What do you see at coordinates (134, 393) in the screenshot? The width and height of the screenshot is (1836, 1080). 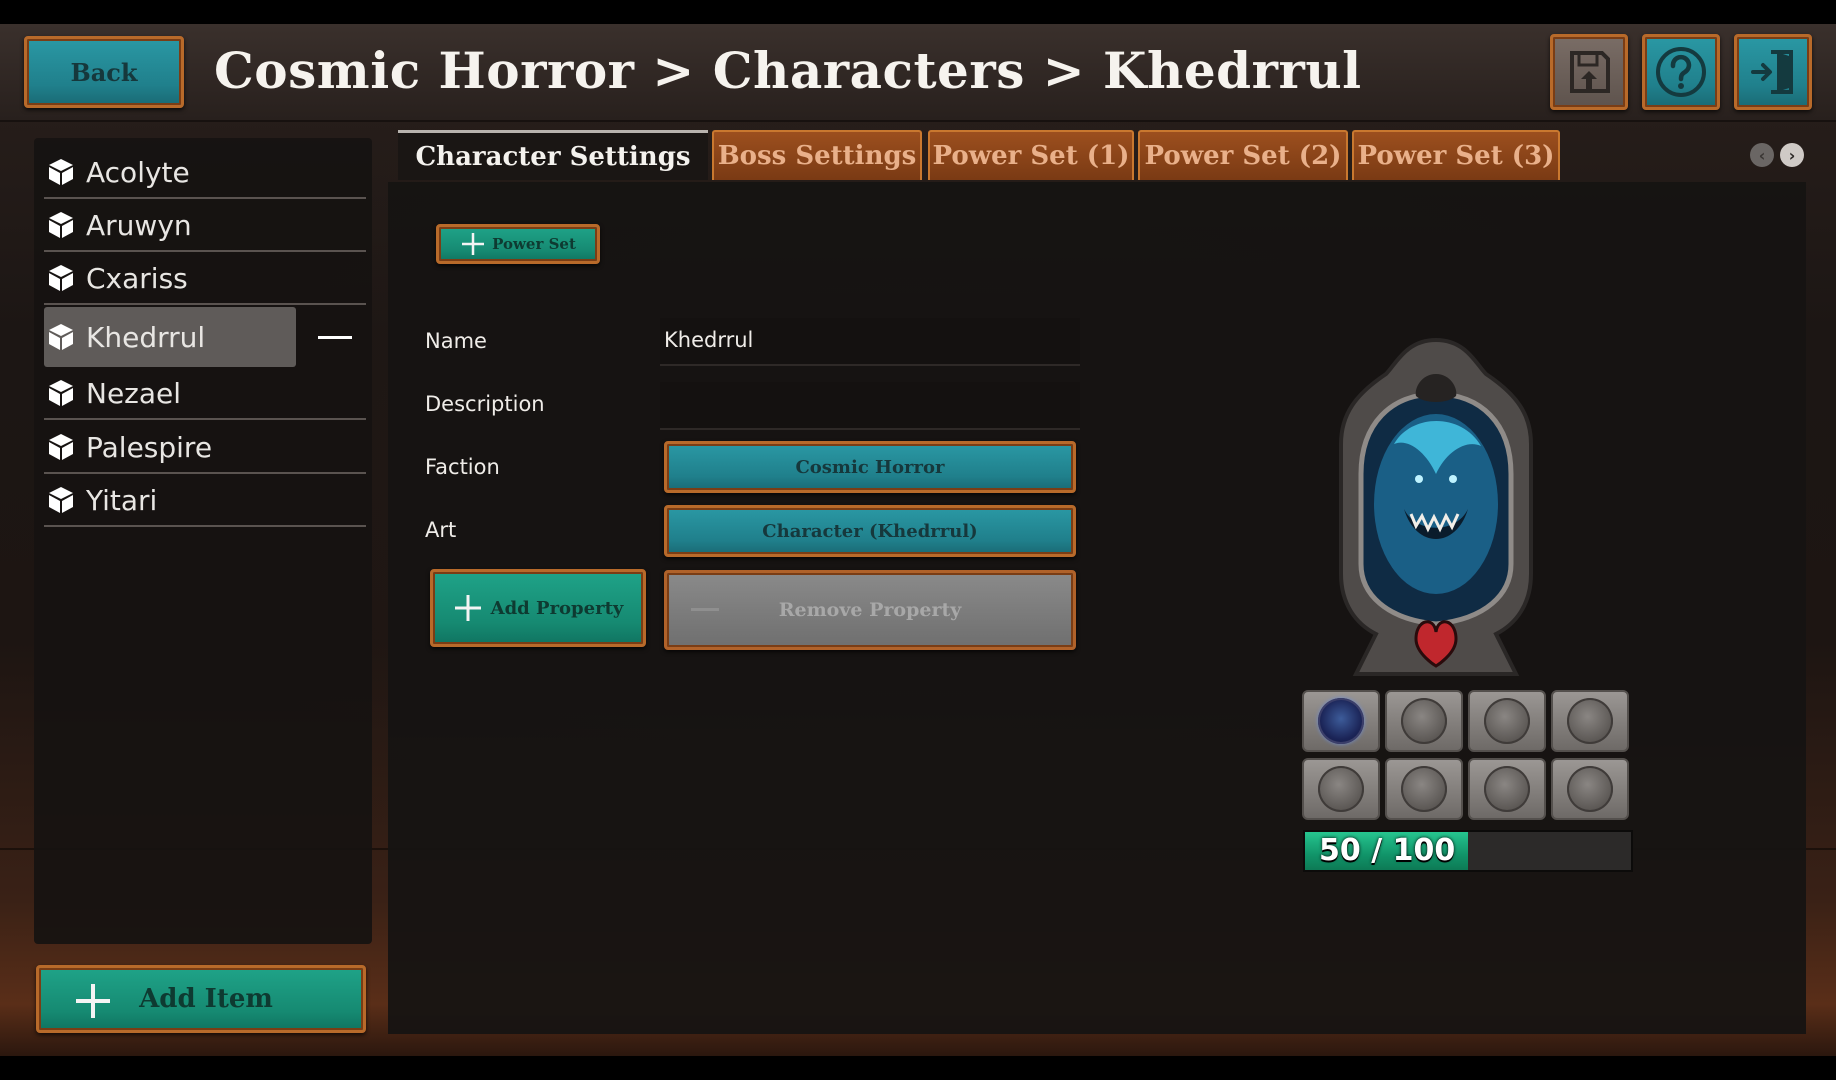 I see `list-item-label: Nezael` at bounding box center [134, 393].